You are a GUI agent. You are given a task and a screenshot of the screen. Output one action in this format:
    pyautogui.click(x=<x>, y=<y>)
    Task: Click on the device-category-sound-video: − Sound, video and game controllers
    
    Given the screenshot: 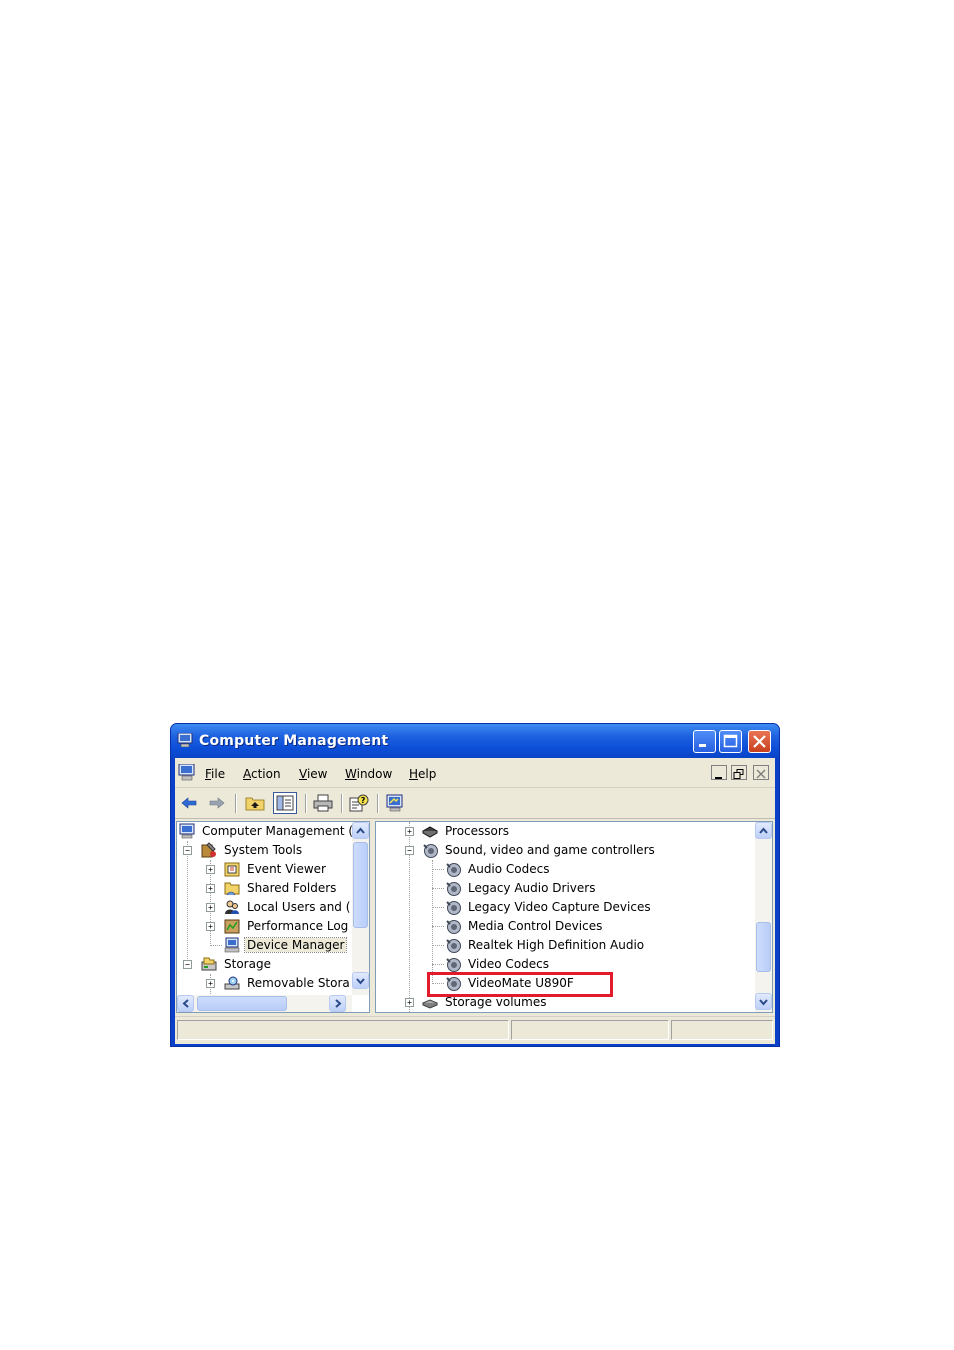 What is the action you would take?
    pyautogui.click(x=565, y=850)
    